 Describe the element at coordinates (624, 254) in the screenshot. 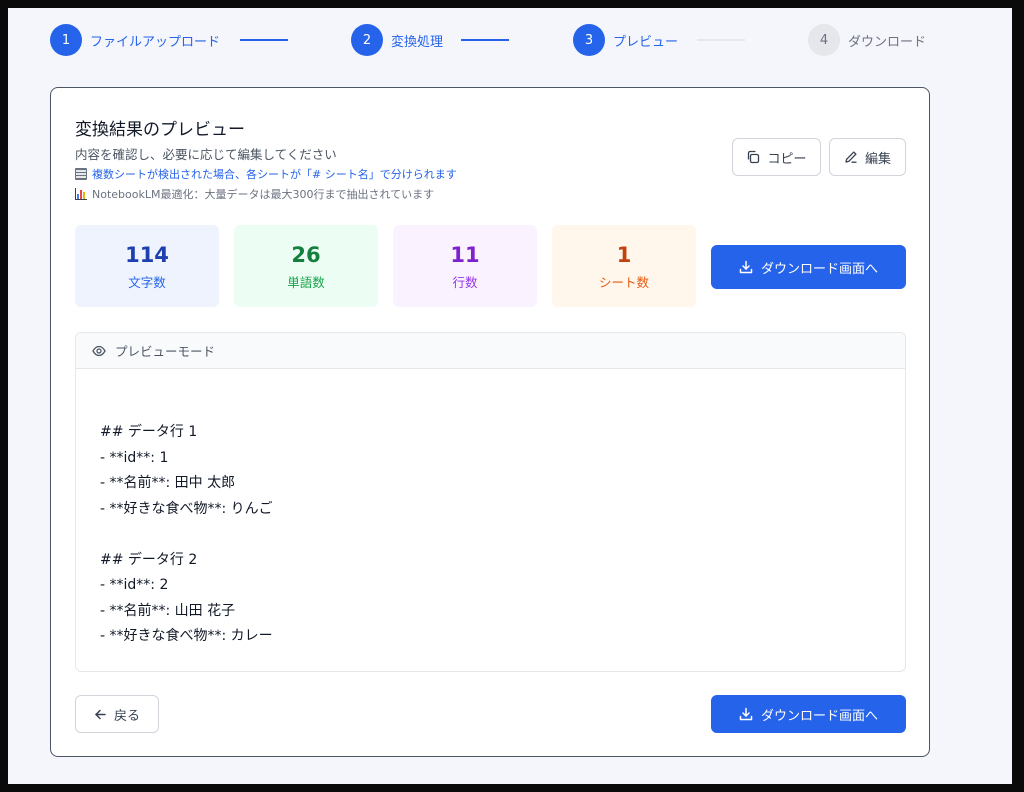

I see `stat-value: 1` at that location.